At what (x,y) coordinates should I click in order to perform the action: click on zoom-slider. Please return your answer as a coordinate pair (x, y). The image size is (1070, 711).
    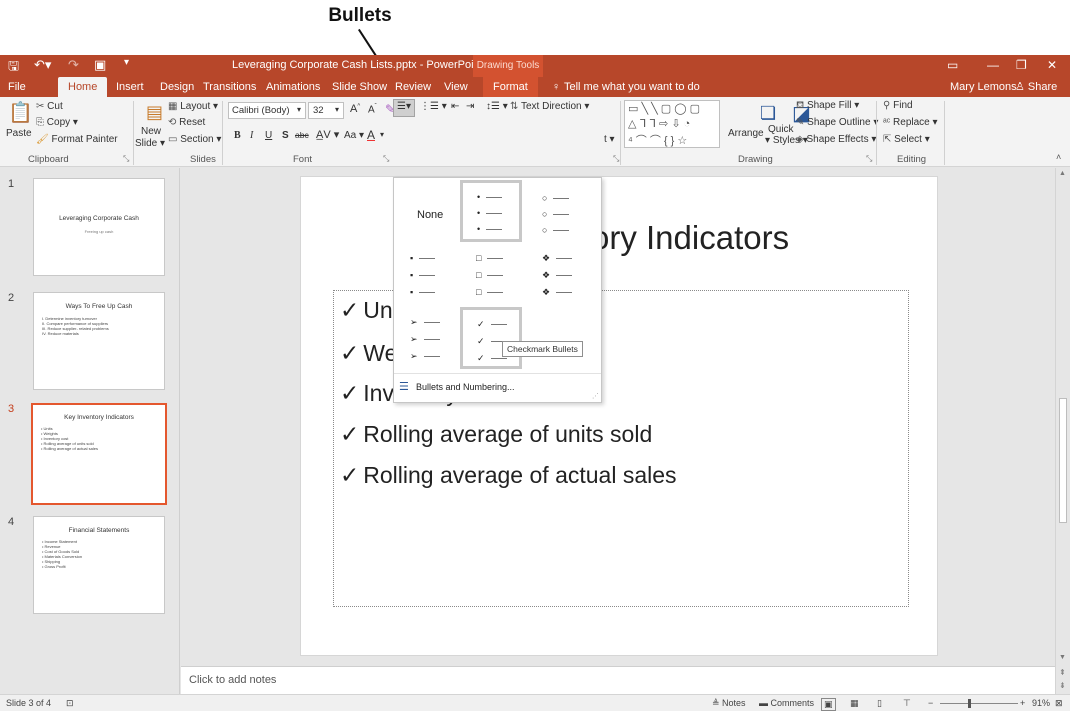
    Looking at the image, I should click on (979, 703).